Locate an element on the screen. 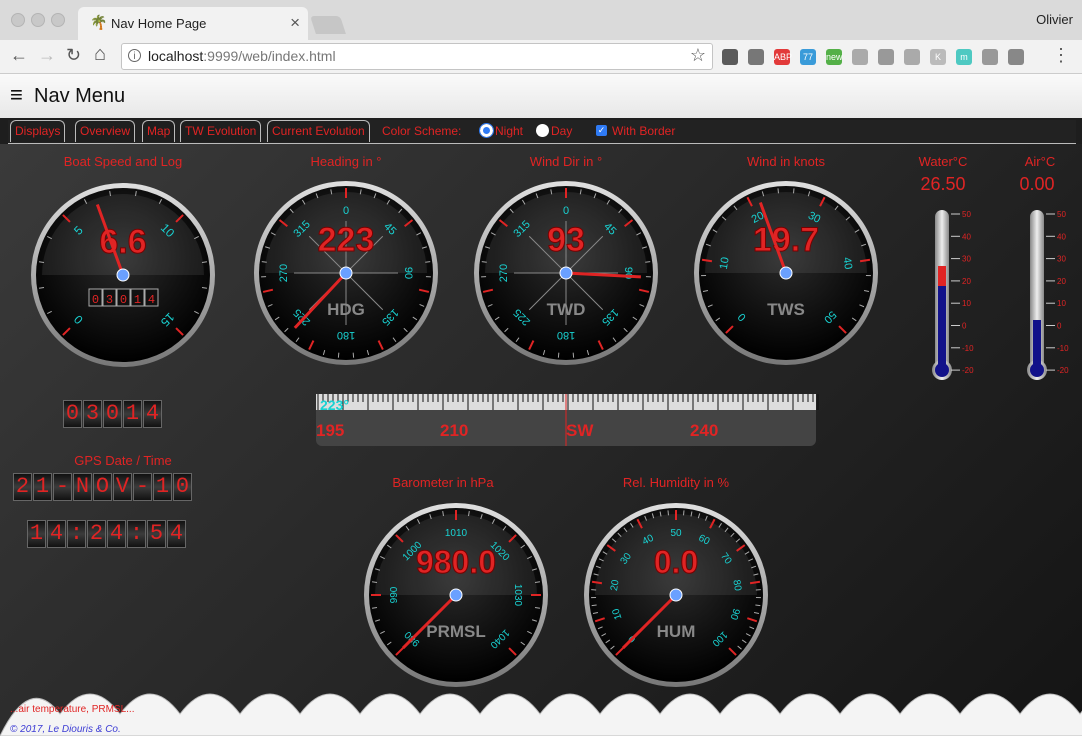 This screenshot has width=1082, height=736. tab-close-icon: × is located at coordinates (295, 23).